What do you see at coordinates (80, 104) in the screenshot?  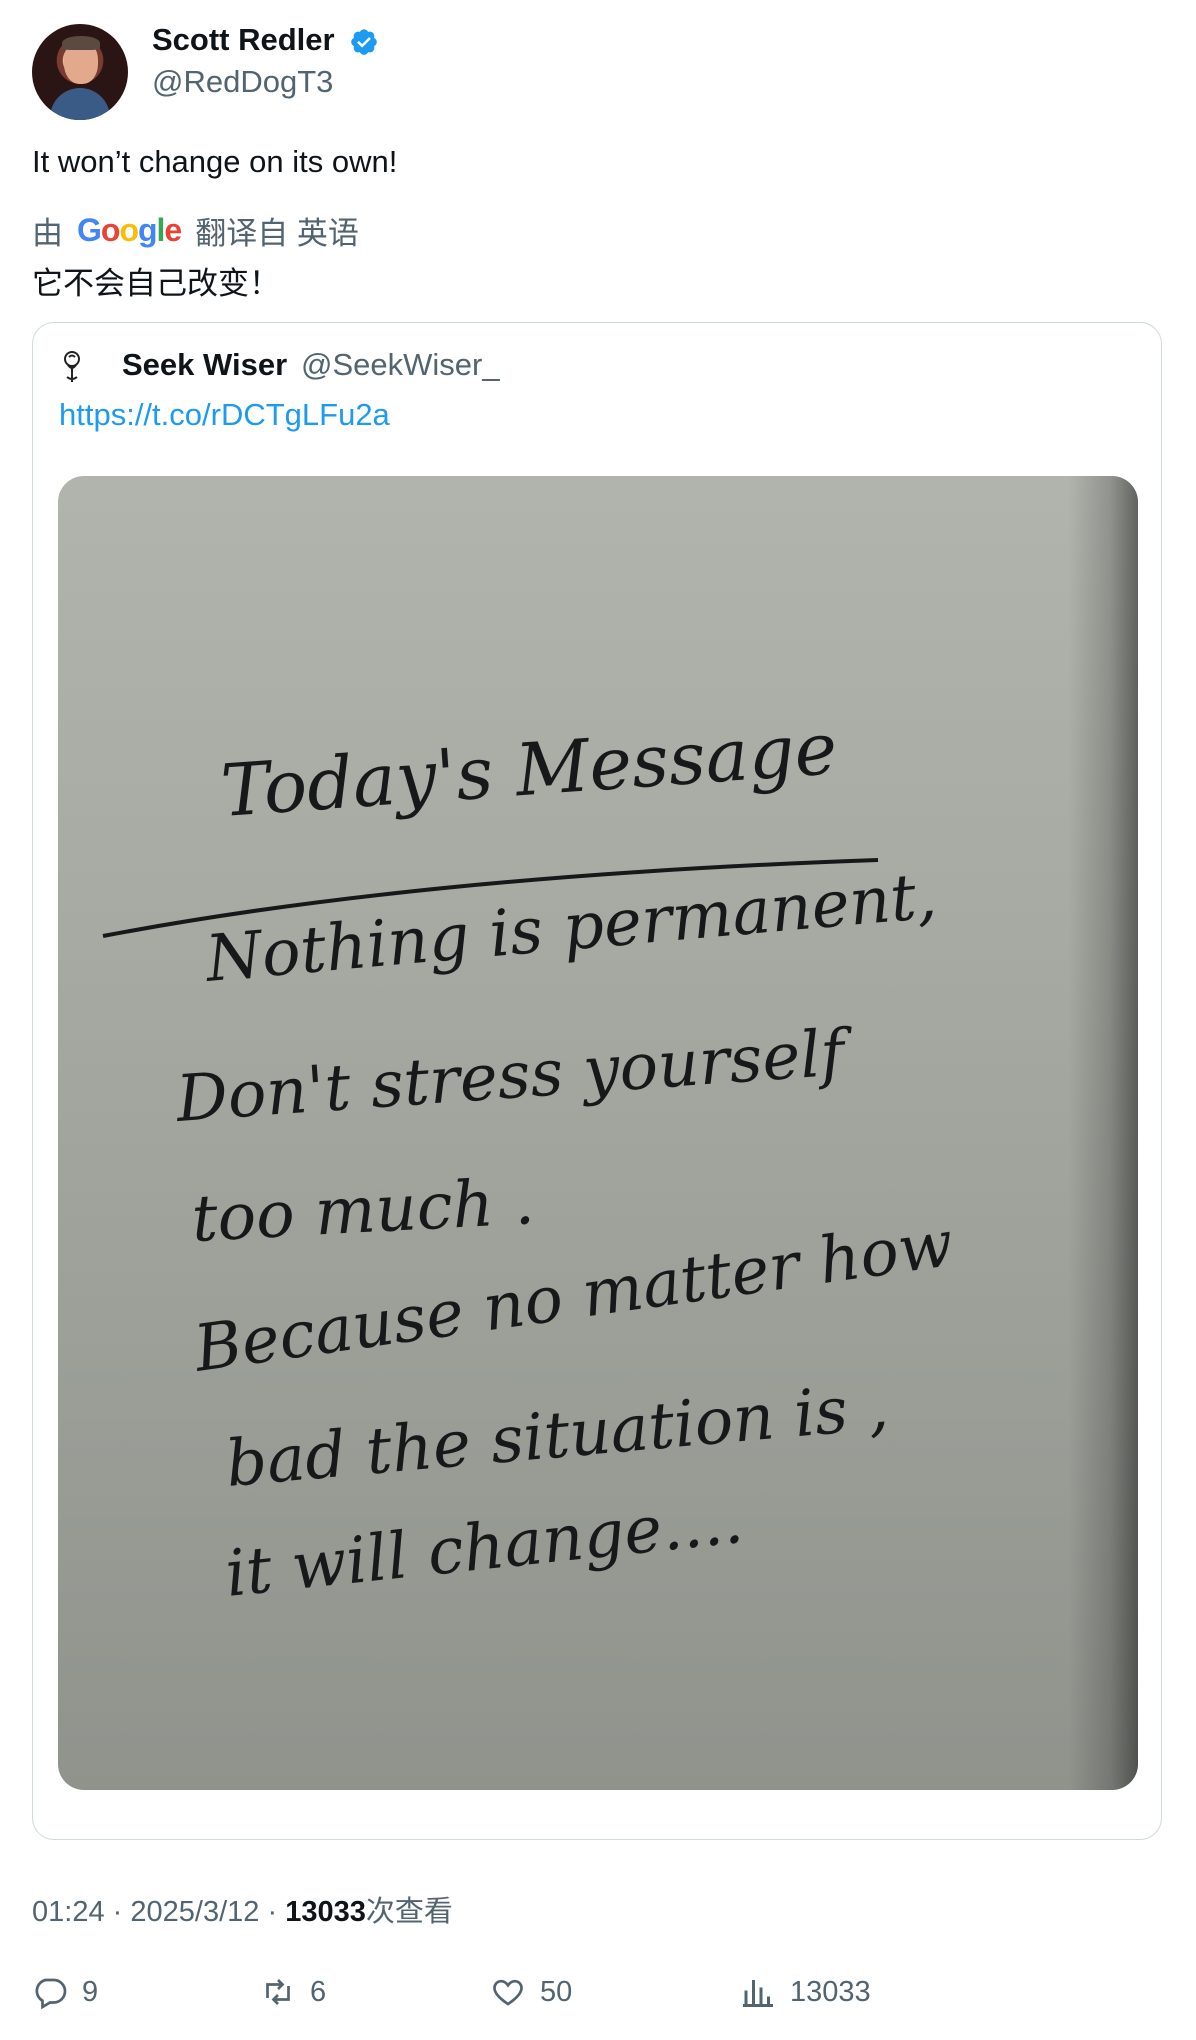 I see `avatar-shirt` at bounding box center [80, 104].